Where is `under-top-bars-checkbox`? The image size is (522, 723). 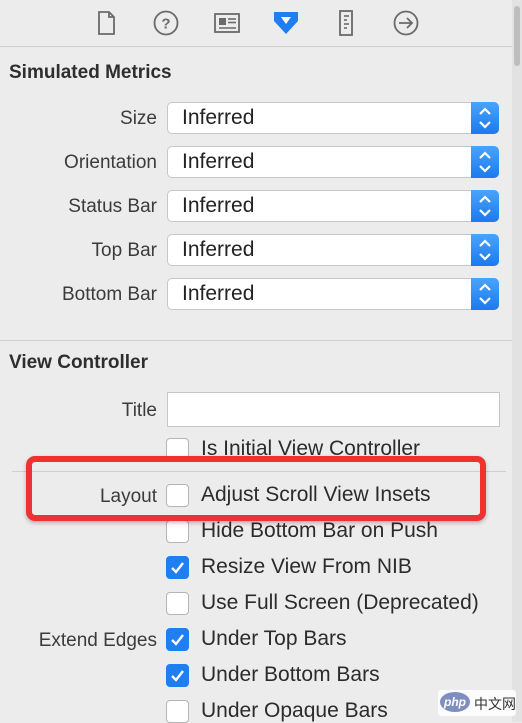
under-top-bars-checkbox is located at coordinates (177, 639).